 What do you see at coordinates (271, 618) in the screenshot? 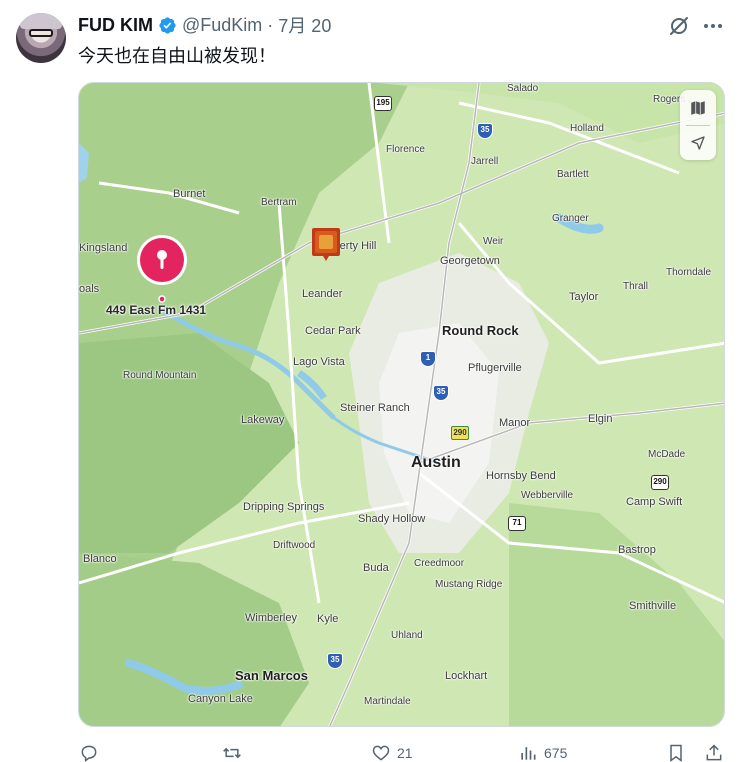
I see `map-place-label: Wimberley` at bounding box center [271, 618].